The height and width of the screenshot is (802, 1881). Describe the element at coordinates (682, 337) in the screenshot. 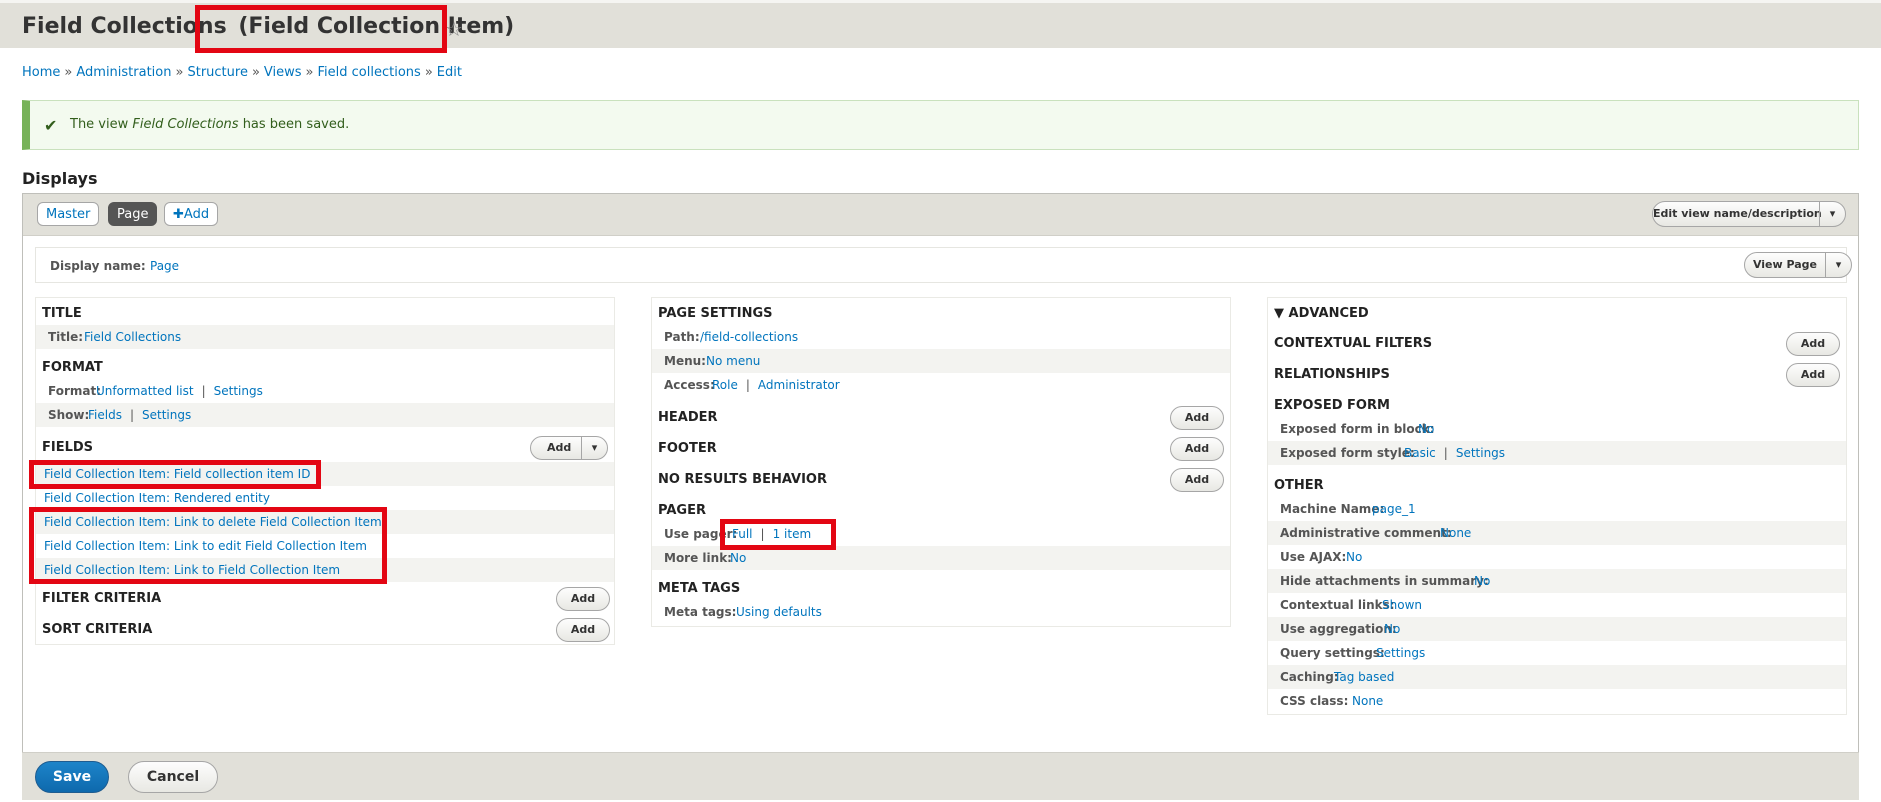

I see `path-label: Path:` at that location.